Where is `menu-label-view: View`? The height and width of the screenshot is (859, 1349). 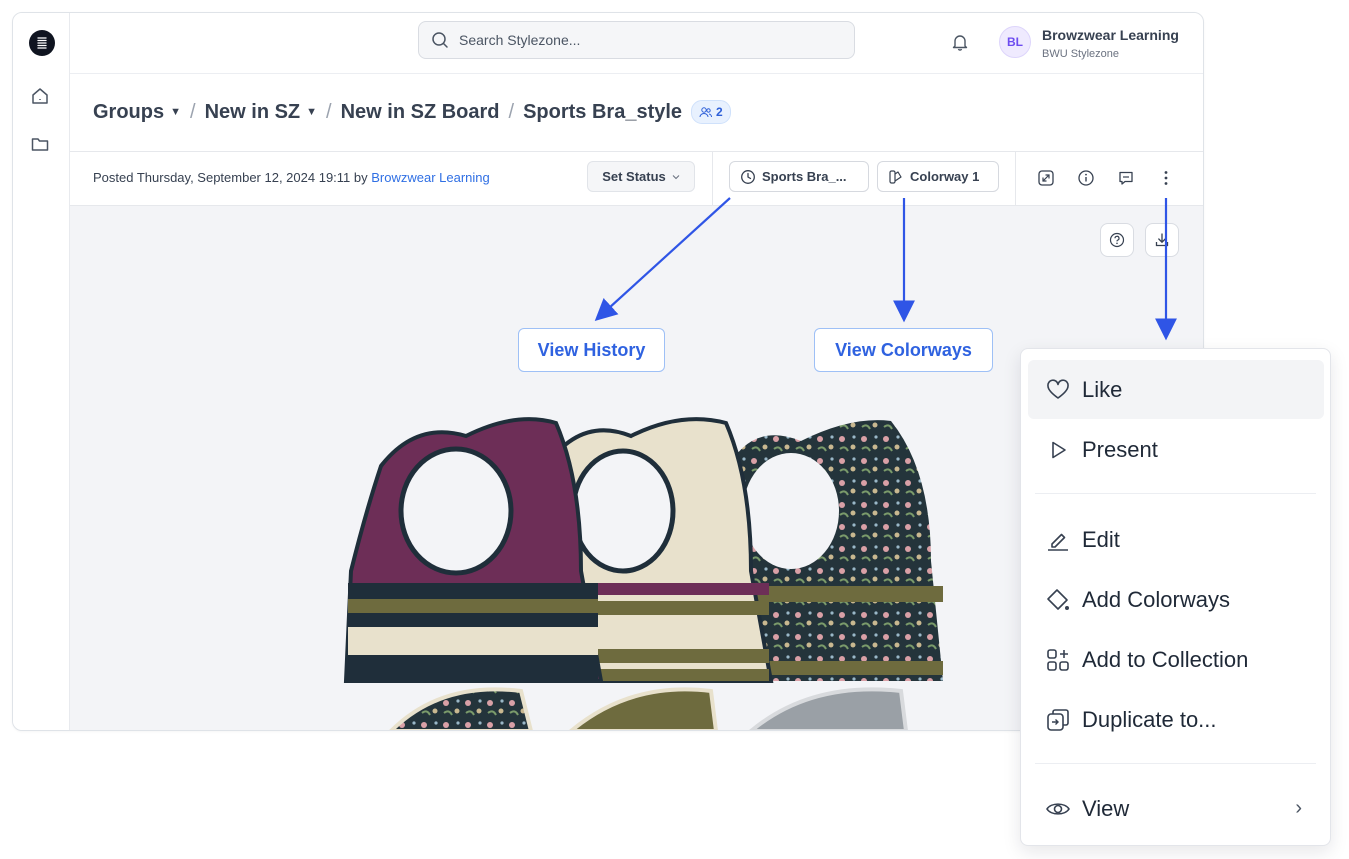 menu-label-view: View is located at coordinates (1106, 808).